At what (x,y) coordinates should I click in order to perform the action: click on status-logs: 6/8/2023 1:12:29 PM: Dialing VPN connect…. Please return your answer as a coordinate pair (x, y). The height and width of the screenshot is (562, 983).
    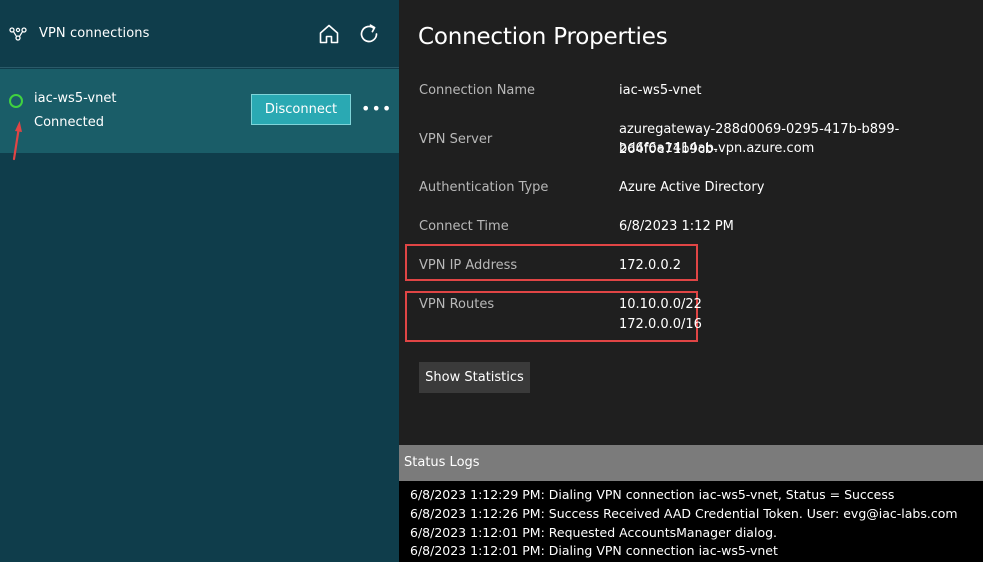
    Looking at the image, I should click on (691, 521).